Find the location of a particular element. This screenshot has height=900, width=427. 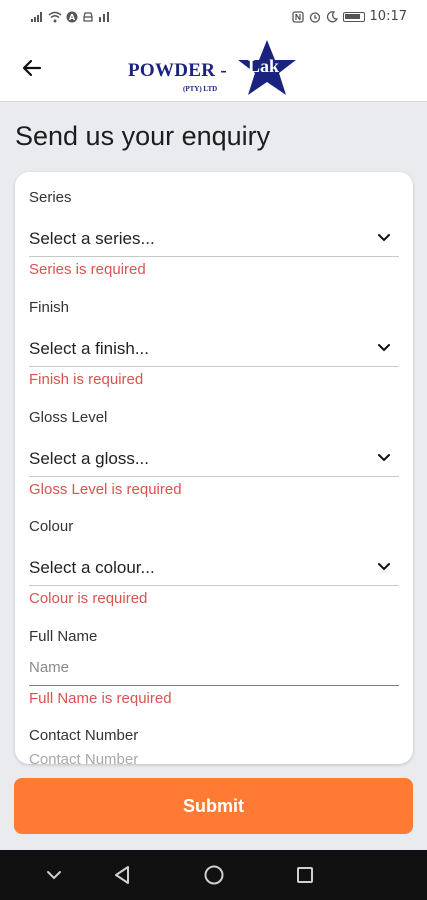

powder-lak-logo: POWDER - Lak (PTY) LTD is located at coordinates (215, 70).